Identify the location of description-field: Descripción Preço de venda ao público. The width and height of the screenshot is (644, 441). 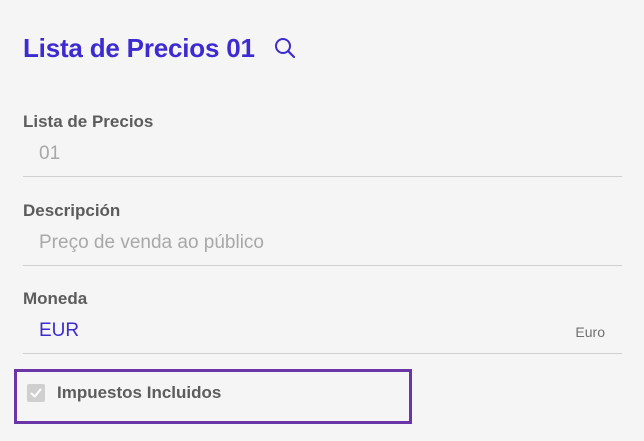
(322, 233).